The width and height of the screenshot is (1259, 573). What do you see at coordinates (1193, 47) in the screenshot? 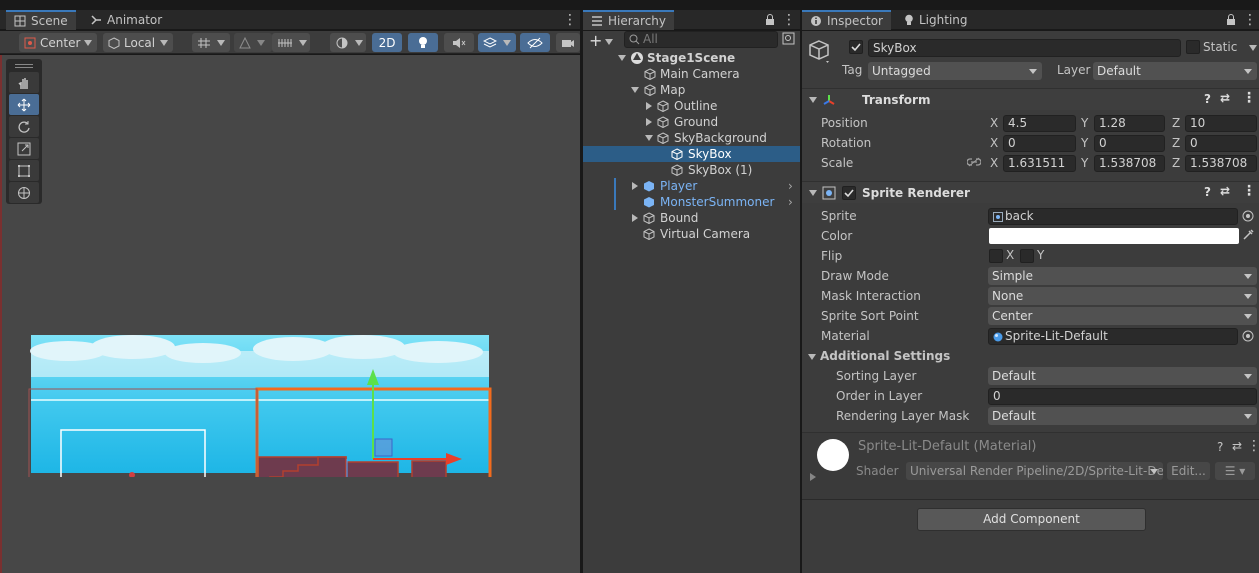
I see `static-checkbox` at bounding box center [1193, 47].